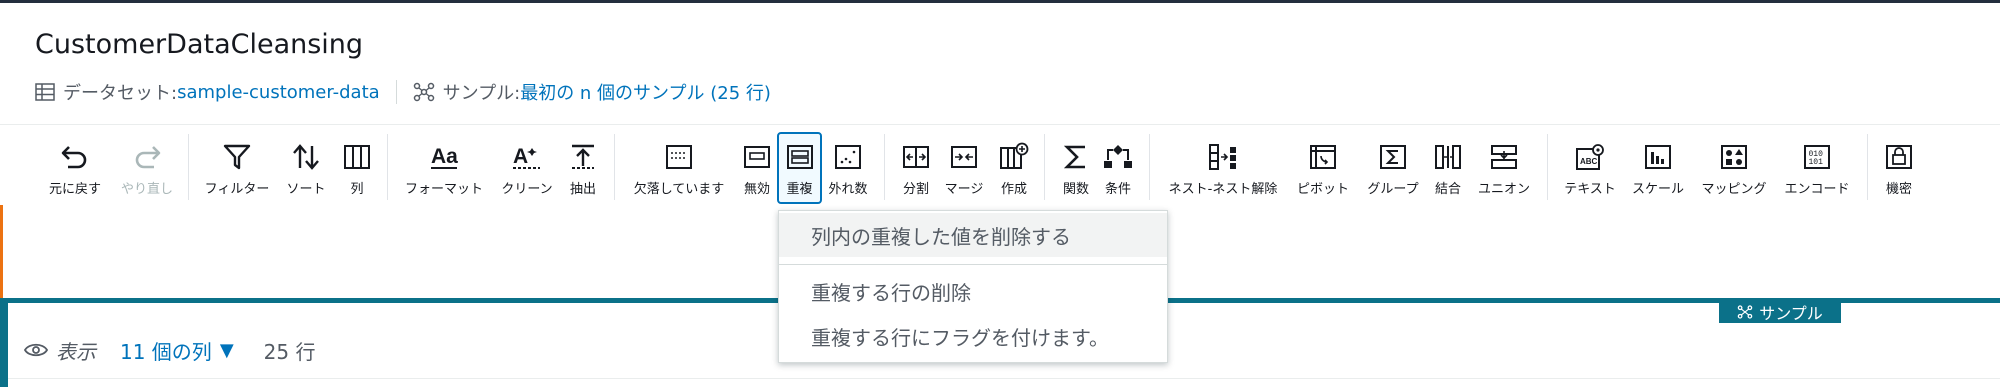 The image size is (2000, 387). Describe the element at coordinates (916, 157) in the screenshot. I see `split-icon` at that location.